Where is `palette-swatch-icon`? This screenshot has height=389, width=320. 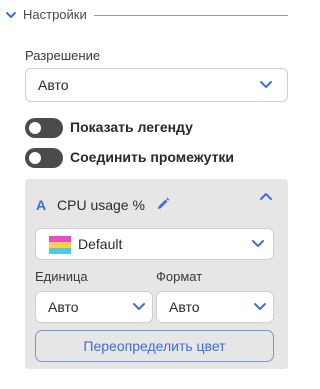
palette-swatch-icon is located at coordinates (60, 245).